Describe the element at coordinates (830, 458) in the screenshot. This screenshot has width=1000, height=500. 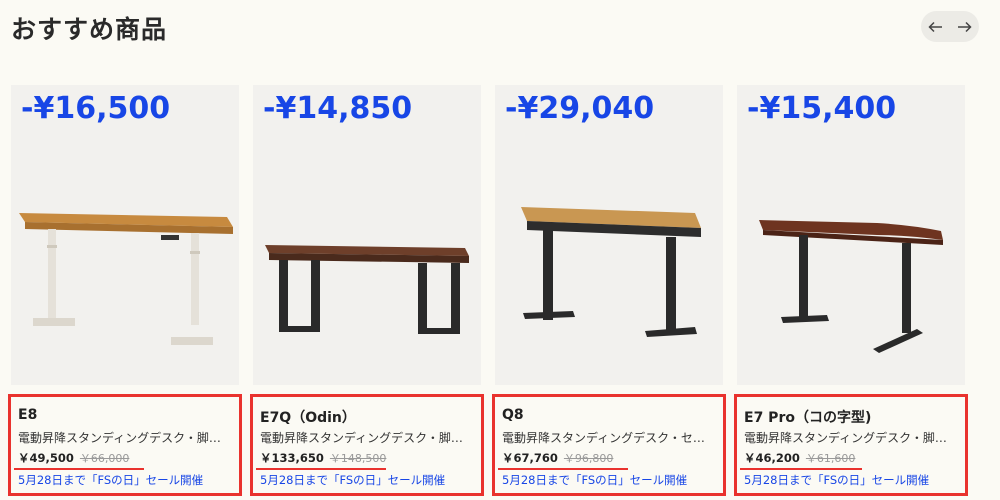
I see `original-price: ￥61,600` at that location.